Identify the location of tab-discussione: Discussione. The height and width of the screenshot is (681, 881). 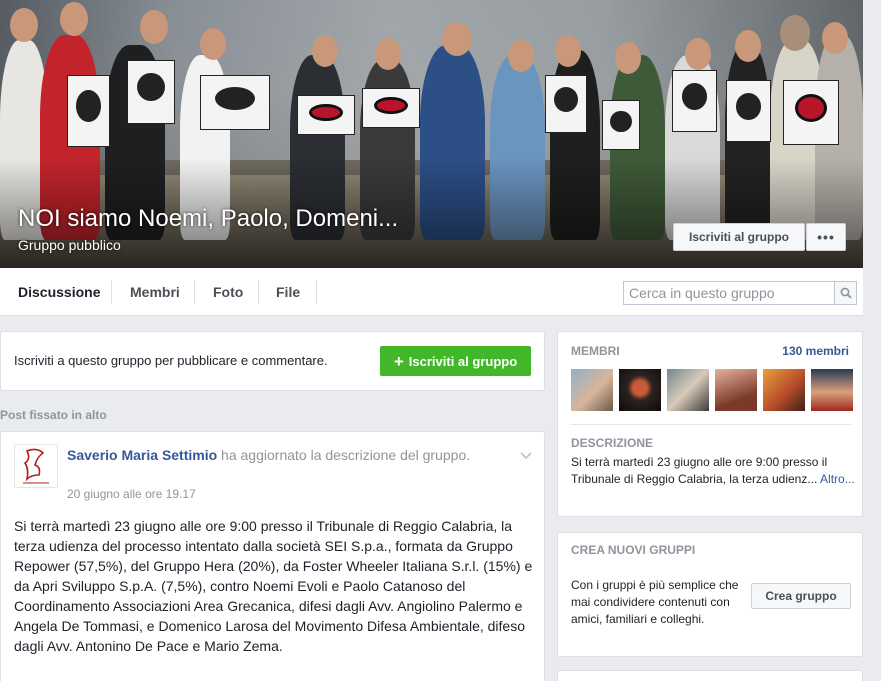
(59, 292).